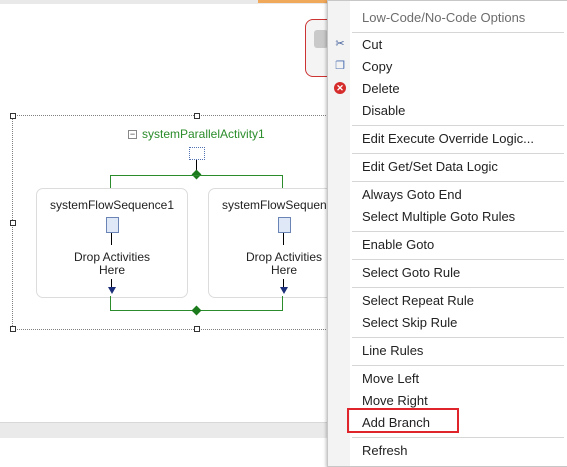 The height and width of the screenshot is (467, 567). Describe the element at coordinates (418, 300) in the screenshot. I see `menu-item-label: Select Repeat Rule` at that location.